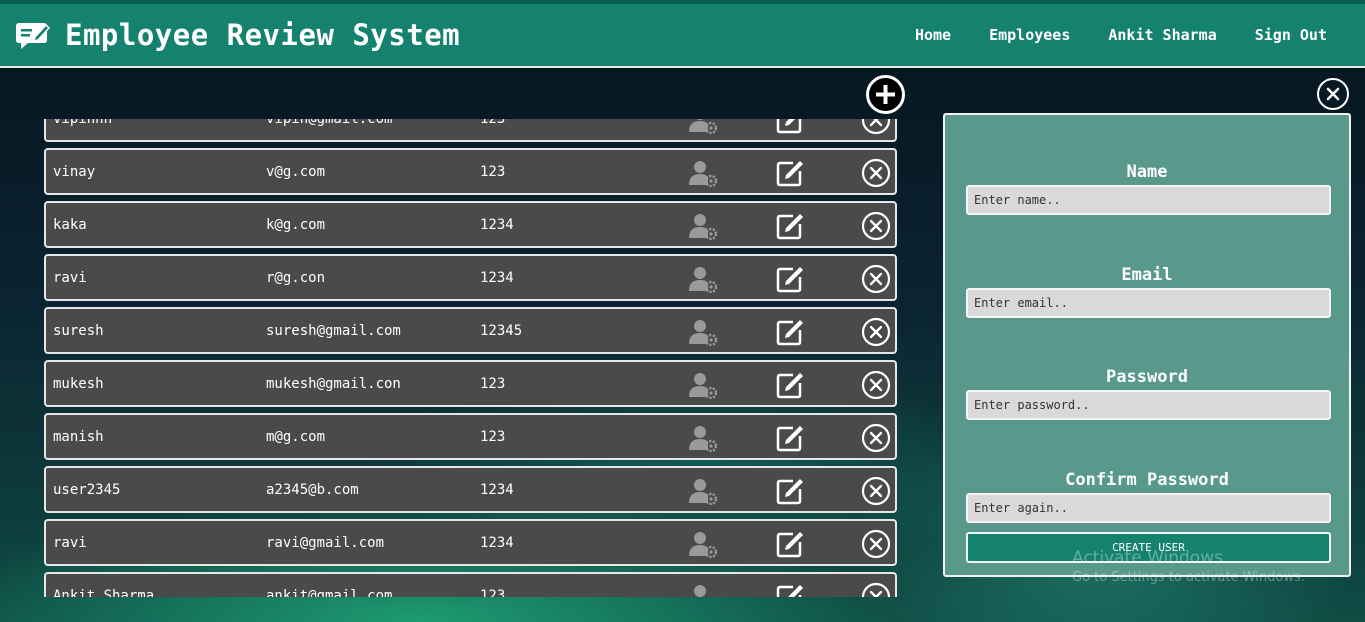 This screenshot has height=622, width=1365. I want to click on employee-row: vipinnn vipin@gmail.com 123, so click(470, 130).